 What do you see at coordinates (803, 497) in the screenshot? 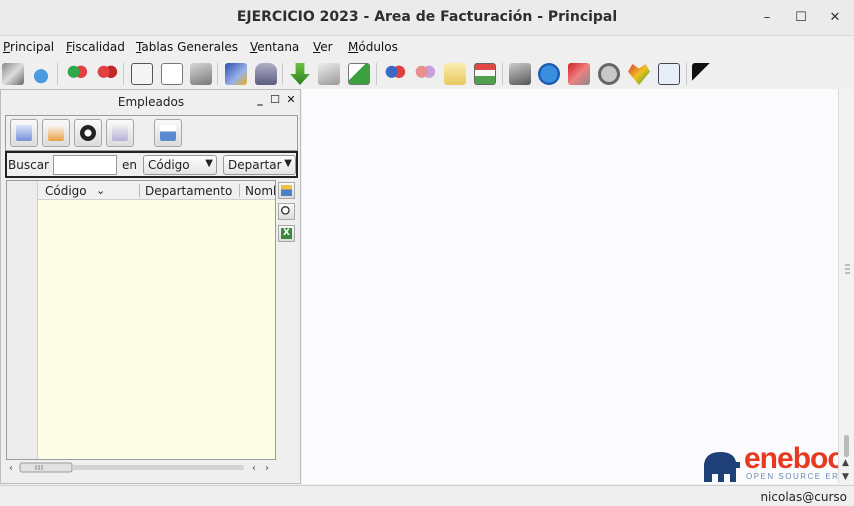
I see `status-user: nicolas@curso` at bounding box center [803, 497].